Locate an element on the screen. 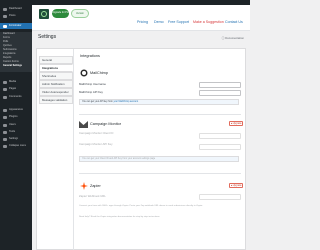 This screenshot has width=320, height=250. submenu-general-settings: General Settings is located at coordinates (12, 66).